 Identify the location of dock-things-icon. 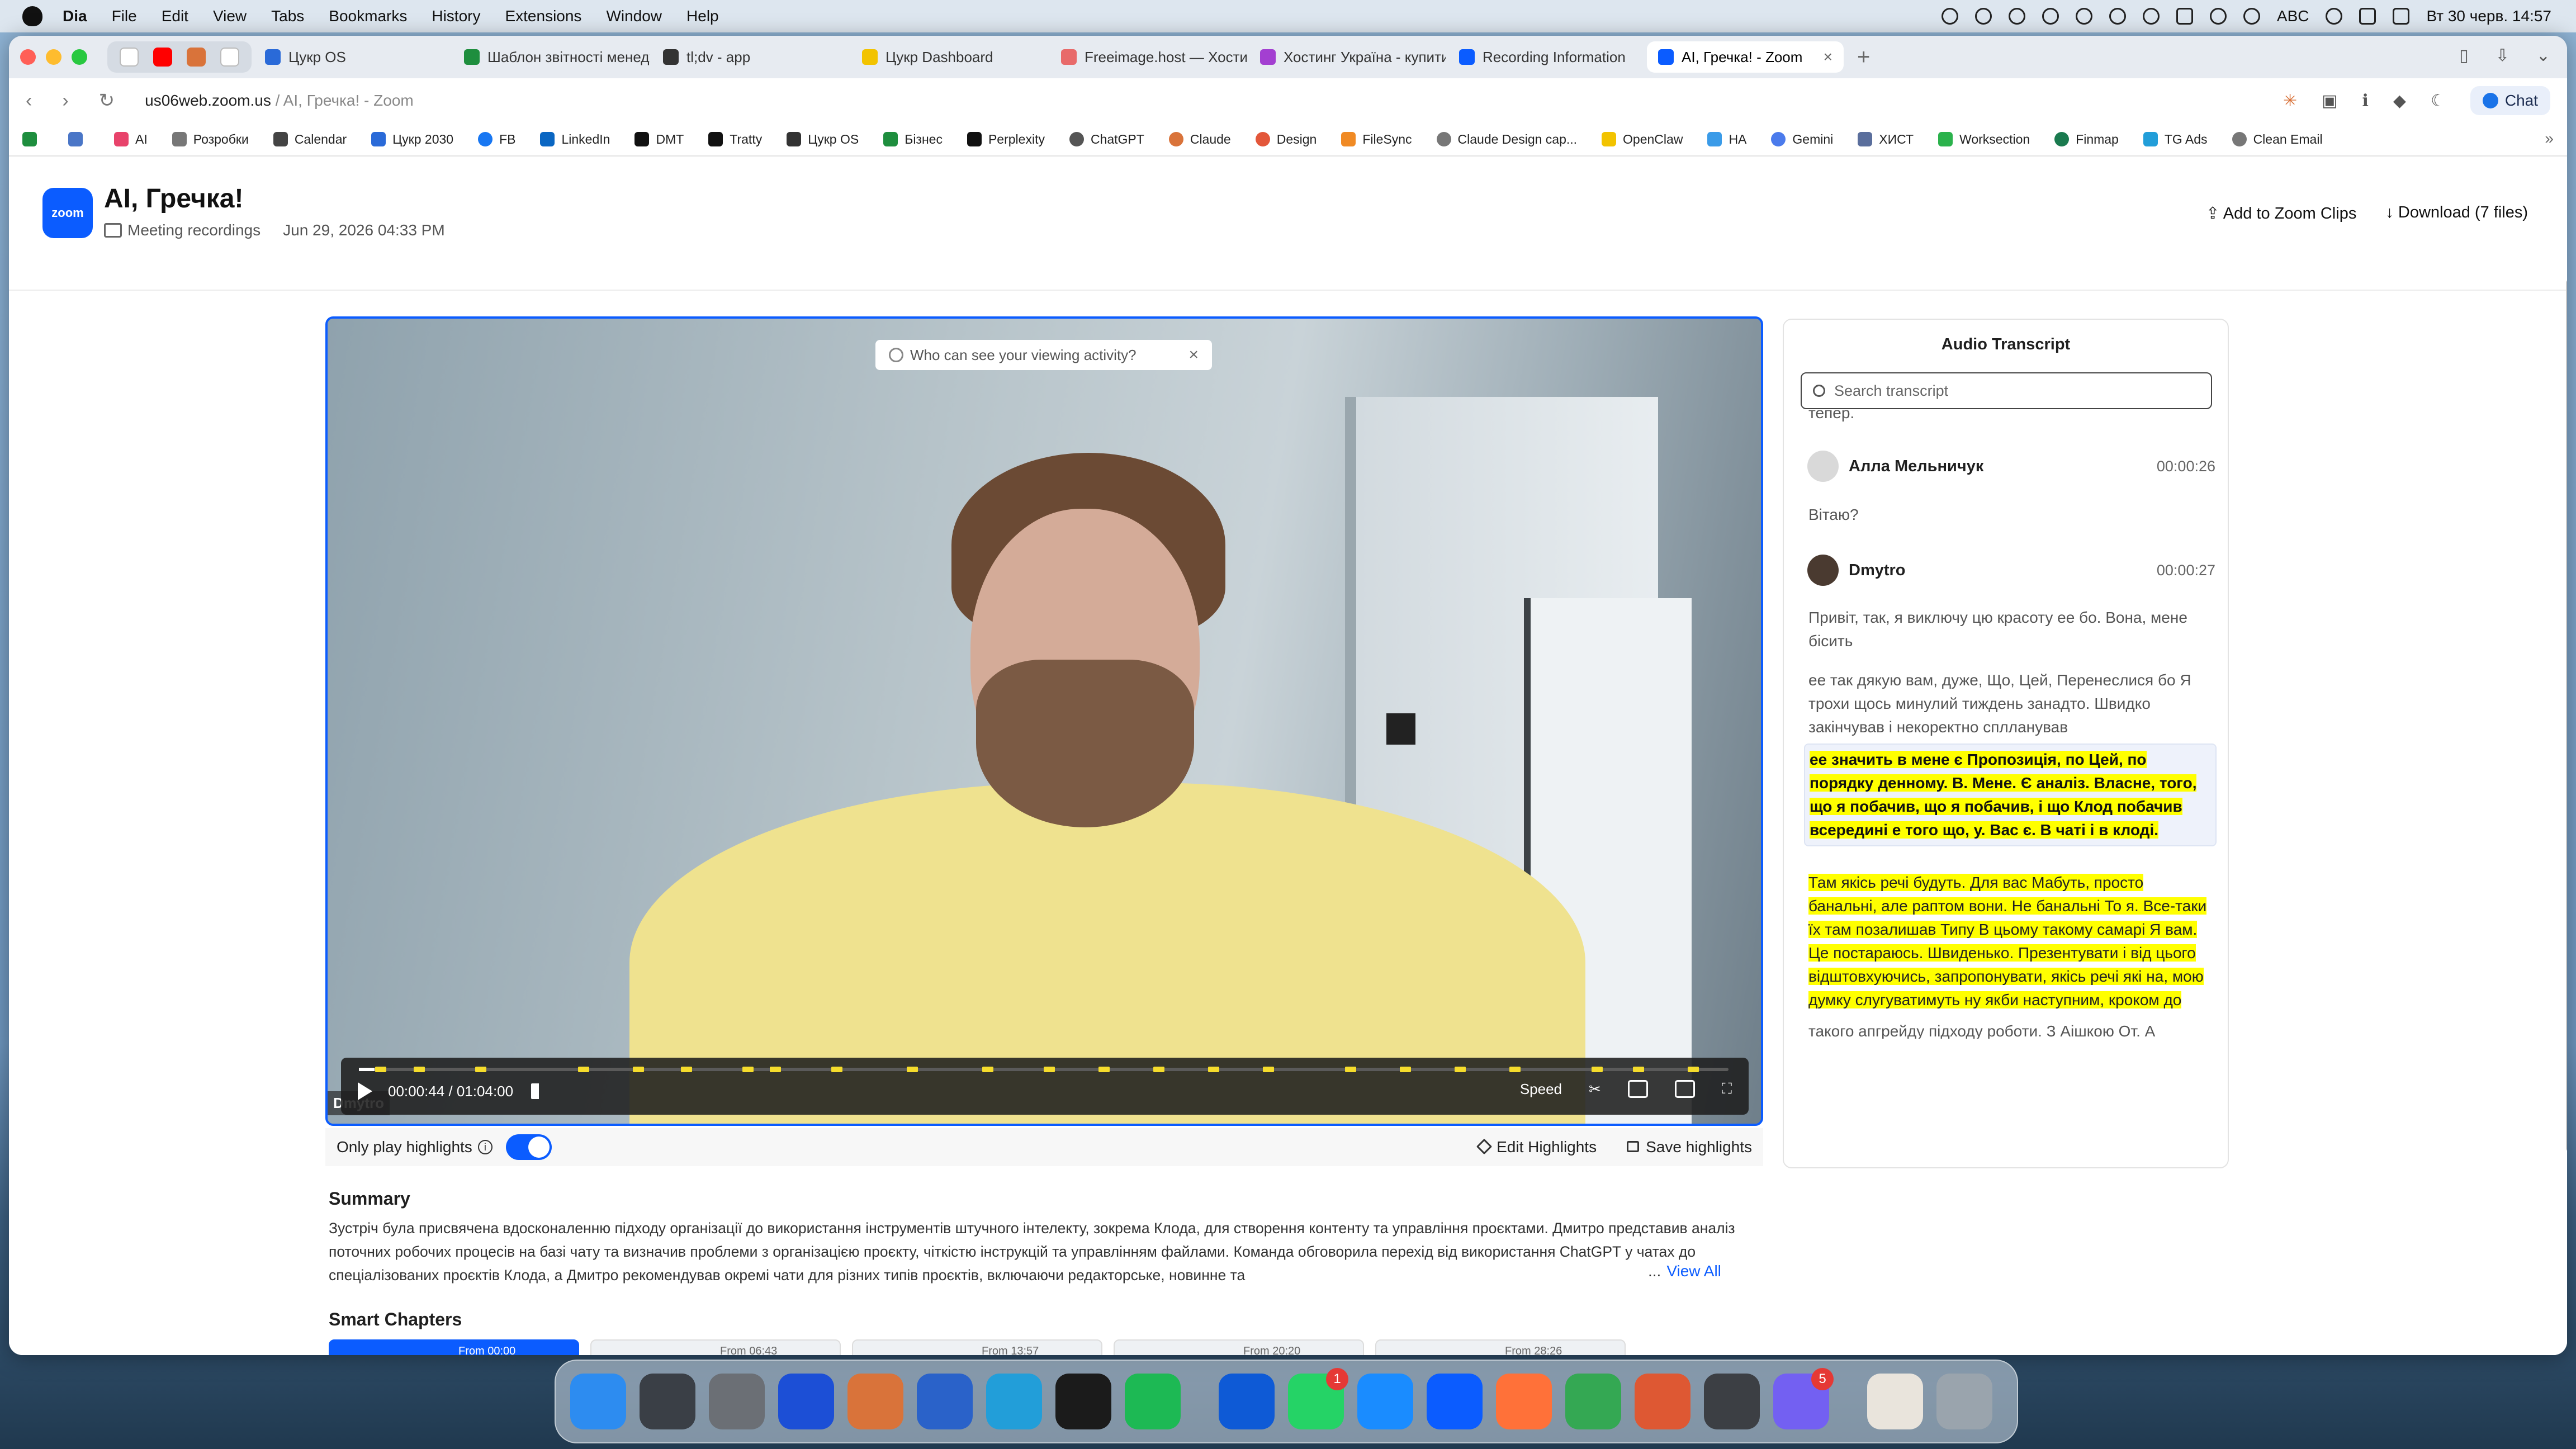
(806, 1401).